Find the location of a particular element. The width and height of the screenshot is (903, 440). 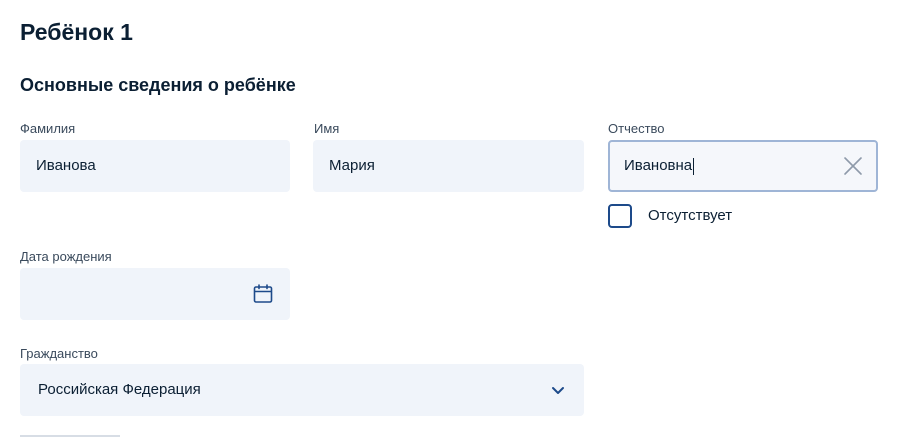

patronymic-value: Ивановна is located at coordinates (658, 165).